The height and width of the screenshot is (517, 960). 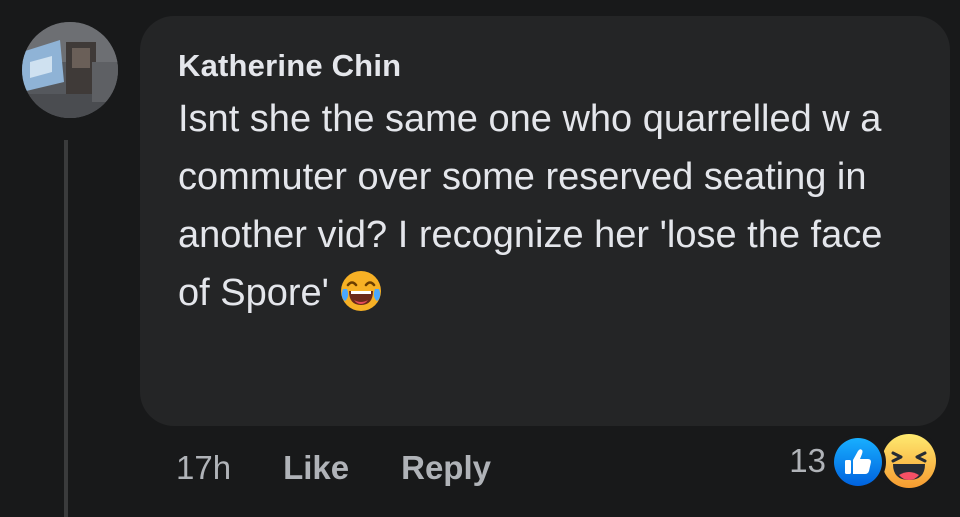 I want to click on like-reaction-icon, so click(x=858, y=462).